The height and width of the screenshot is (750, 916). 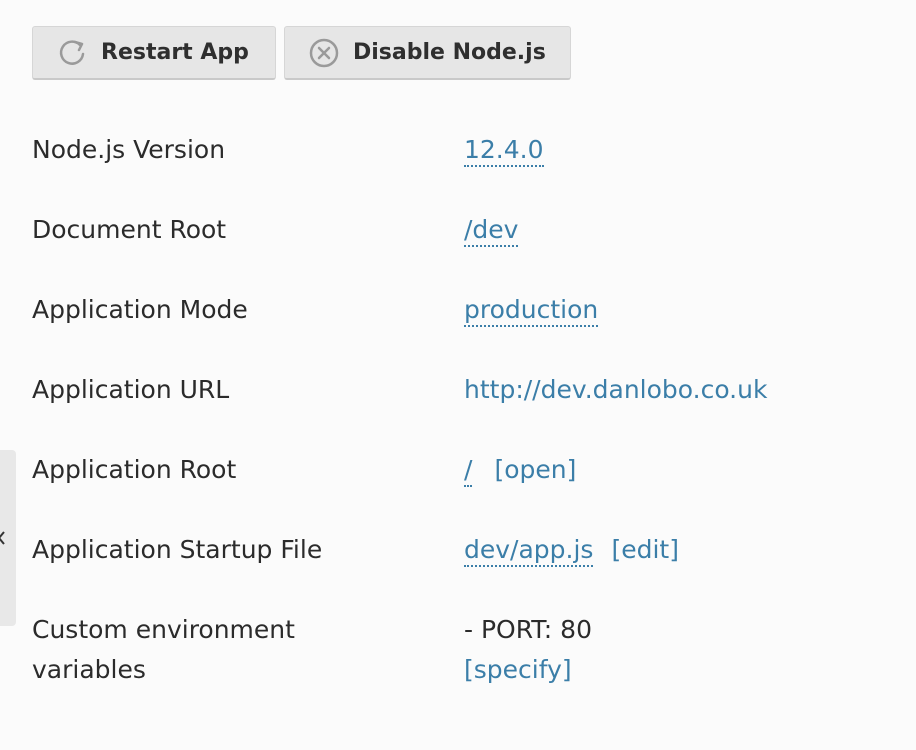 I want to click on open-link: [open], so click(x=535, y=469).